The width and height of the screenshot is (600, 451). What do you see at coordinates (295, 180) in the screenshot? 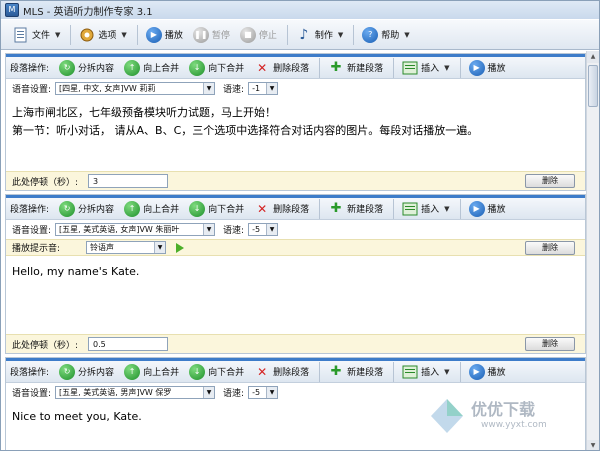
I see `pause-row: 此处停顿（秒）: 3 删除` at bounding box center [295, 180].